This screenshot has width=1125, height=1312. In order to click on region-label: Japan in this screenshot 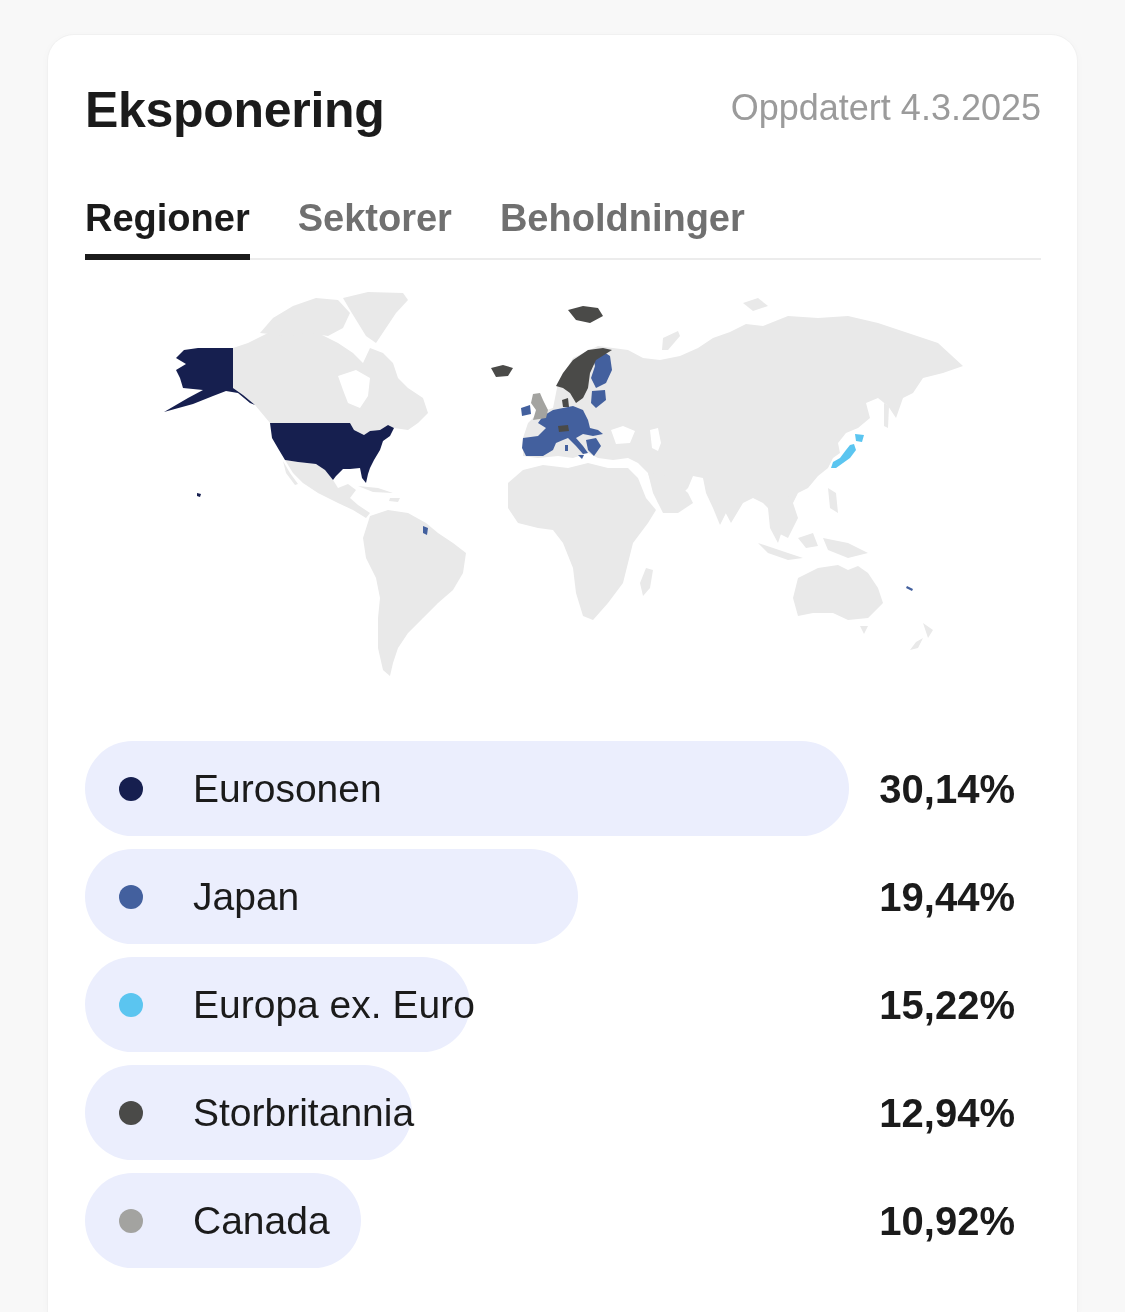, I will do `click(246, 896)`.